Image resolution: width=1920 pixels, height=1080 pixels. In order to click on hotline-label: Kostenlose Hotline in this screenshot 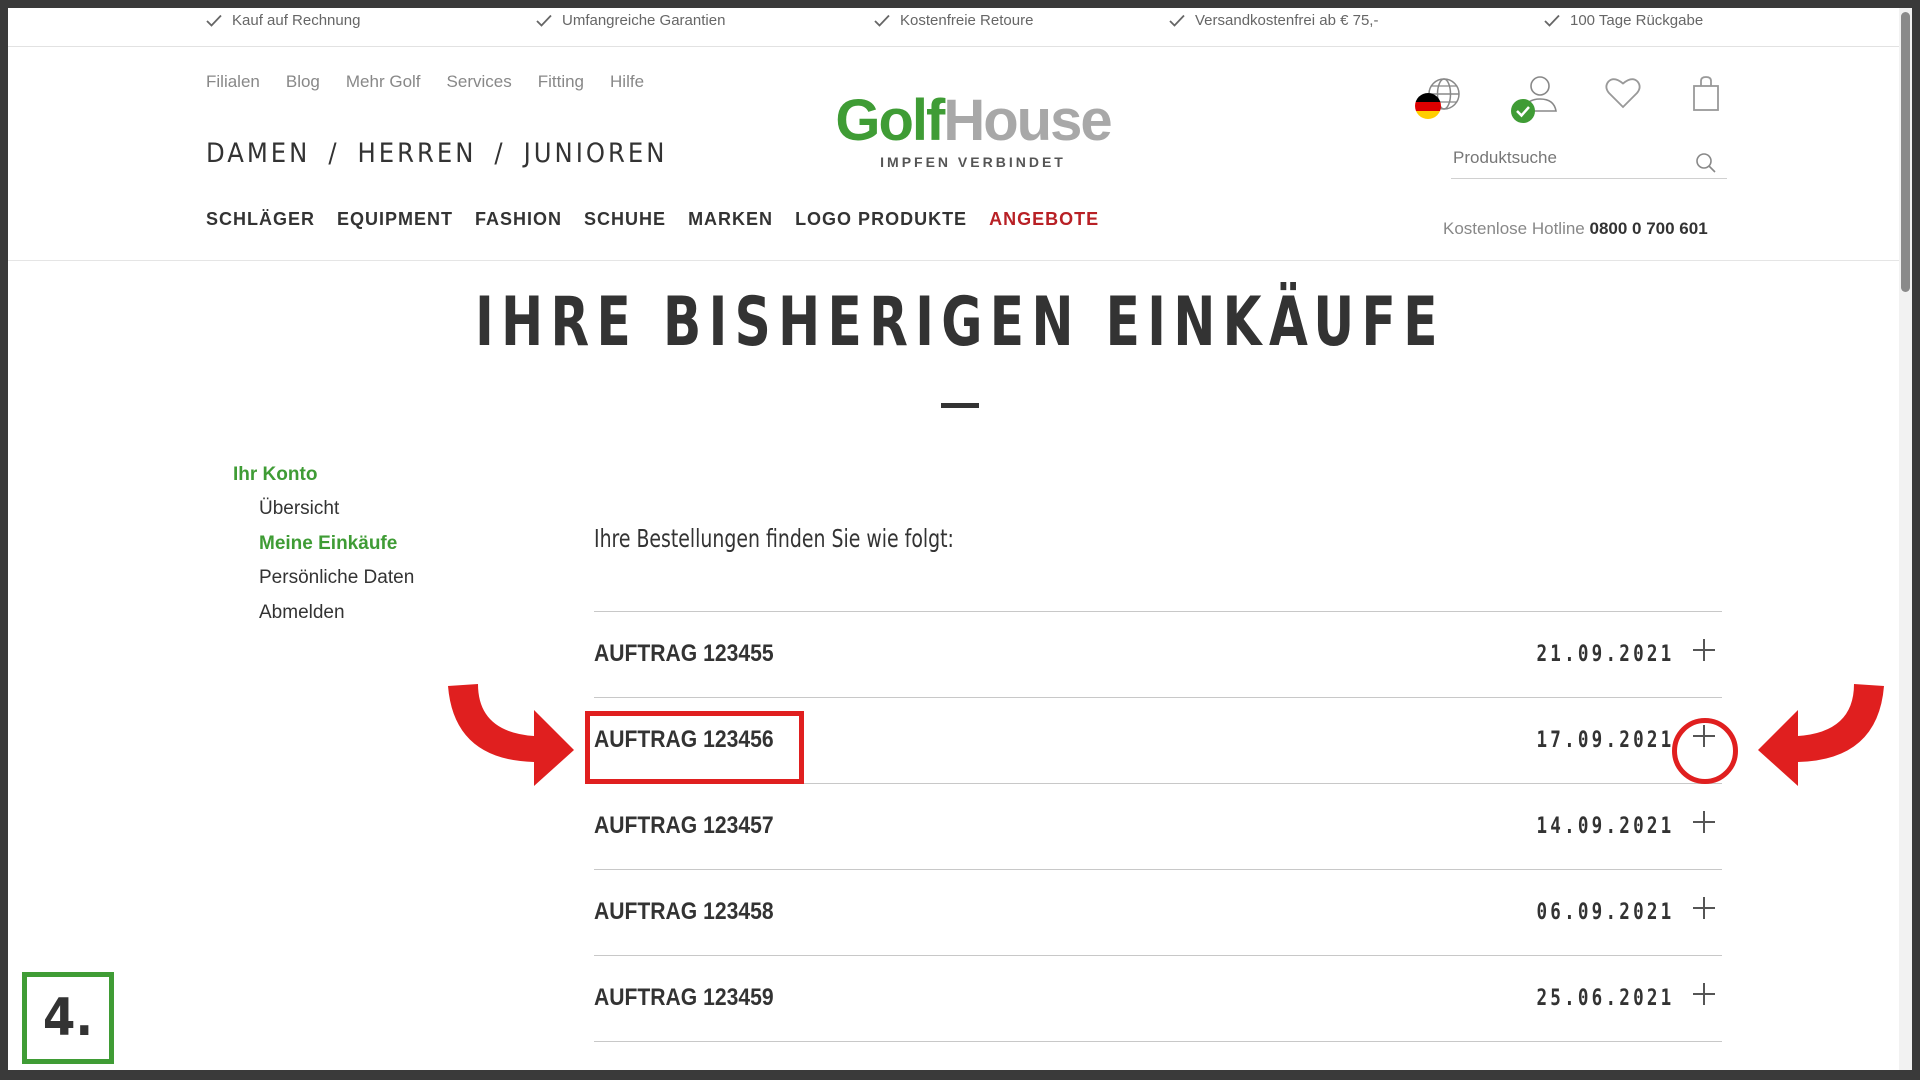, I will do `click(1514, 228)`.